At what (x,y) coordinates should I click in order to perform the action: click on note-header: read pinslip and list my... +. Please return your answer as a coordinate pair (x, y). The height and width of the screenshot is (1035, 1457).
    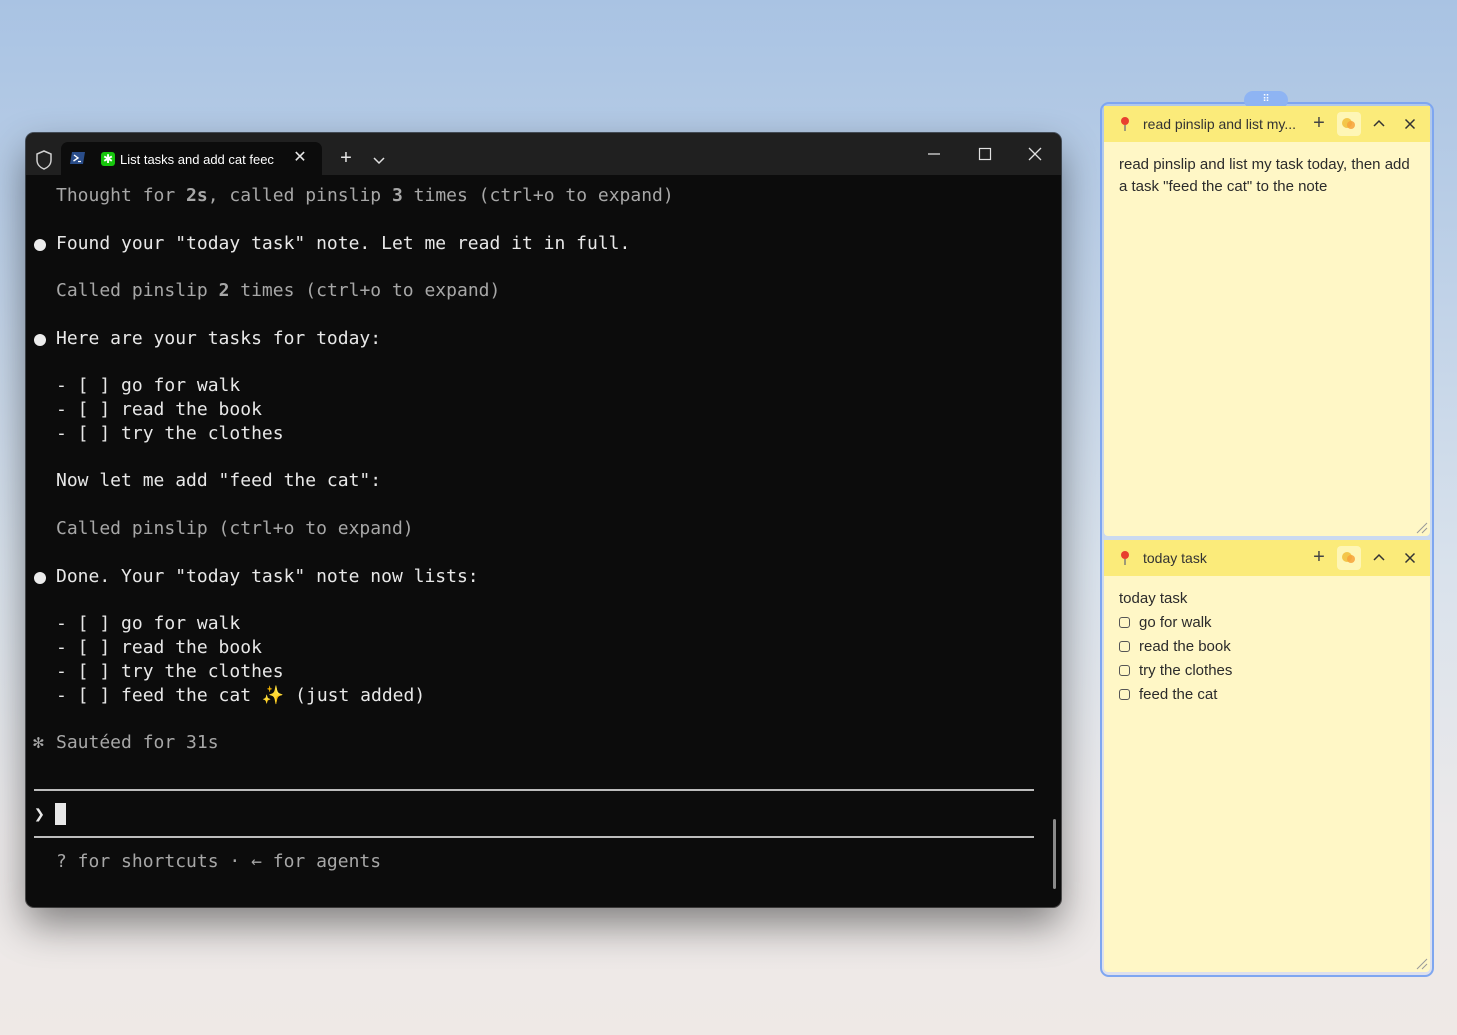
    Looking at the image, I should click on (1267, 124).